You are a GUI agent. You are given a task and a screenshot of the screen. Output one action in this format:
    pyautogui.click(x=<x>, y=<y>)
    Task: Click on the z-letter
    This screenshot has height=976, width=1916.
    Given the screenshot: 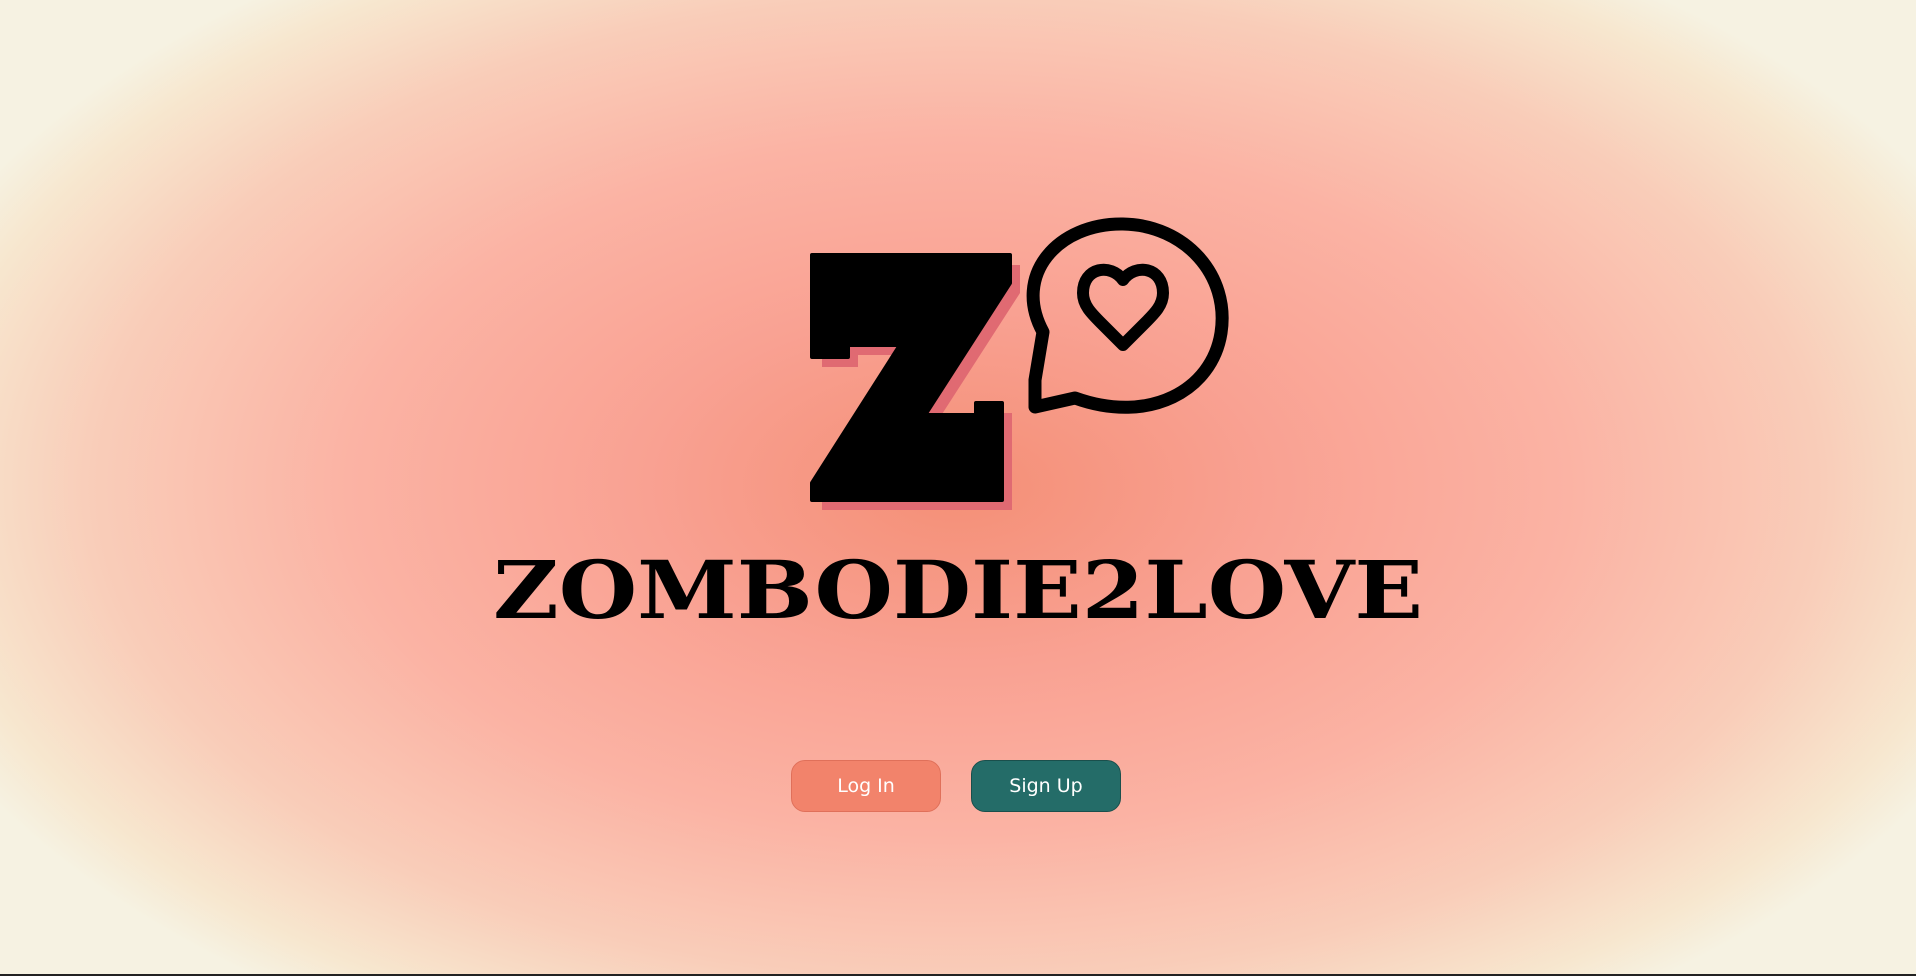 What is the action you would take?
    pyautogui.click(x=911, y=377)
    